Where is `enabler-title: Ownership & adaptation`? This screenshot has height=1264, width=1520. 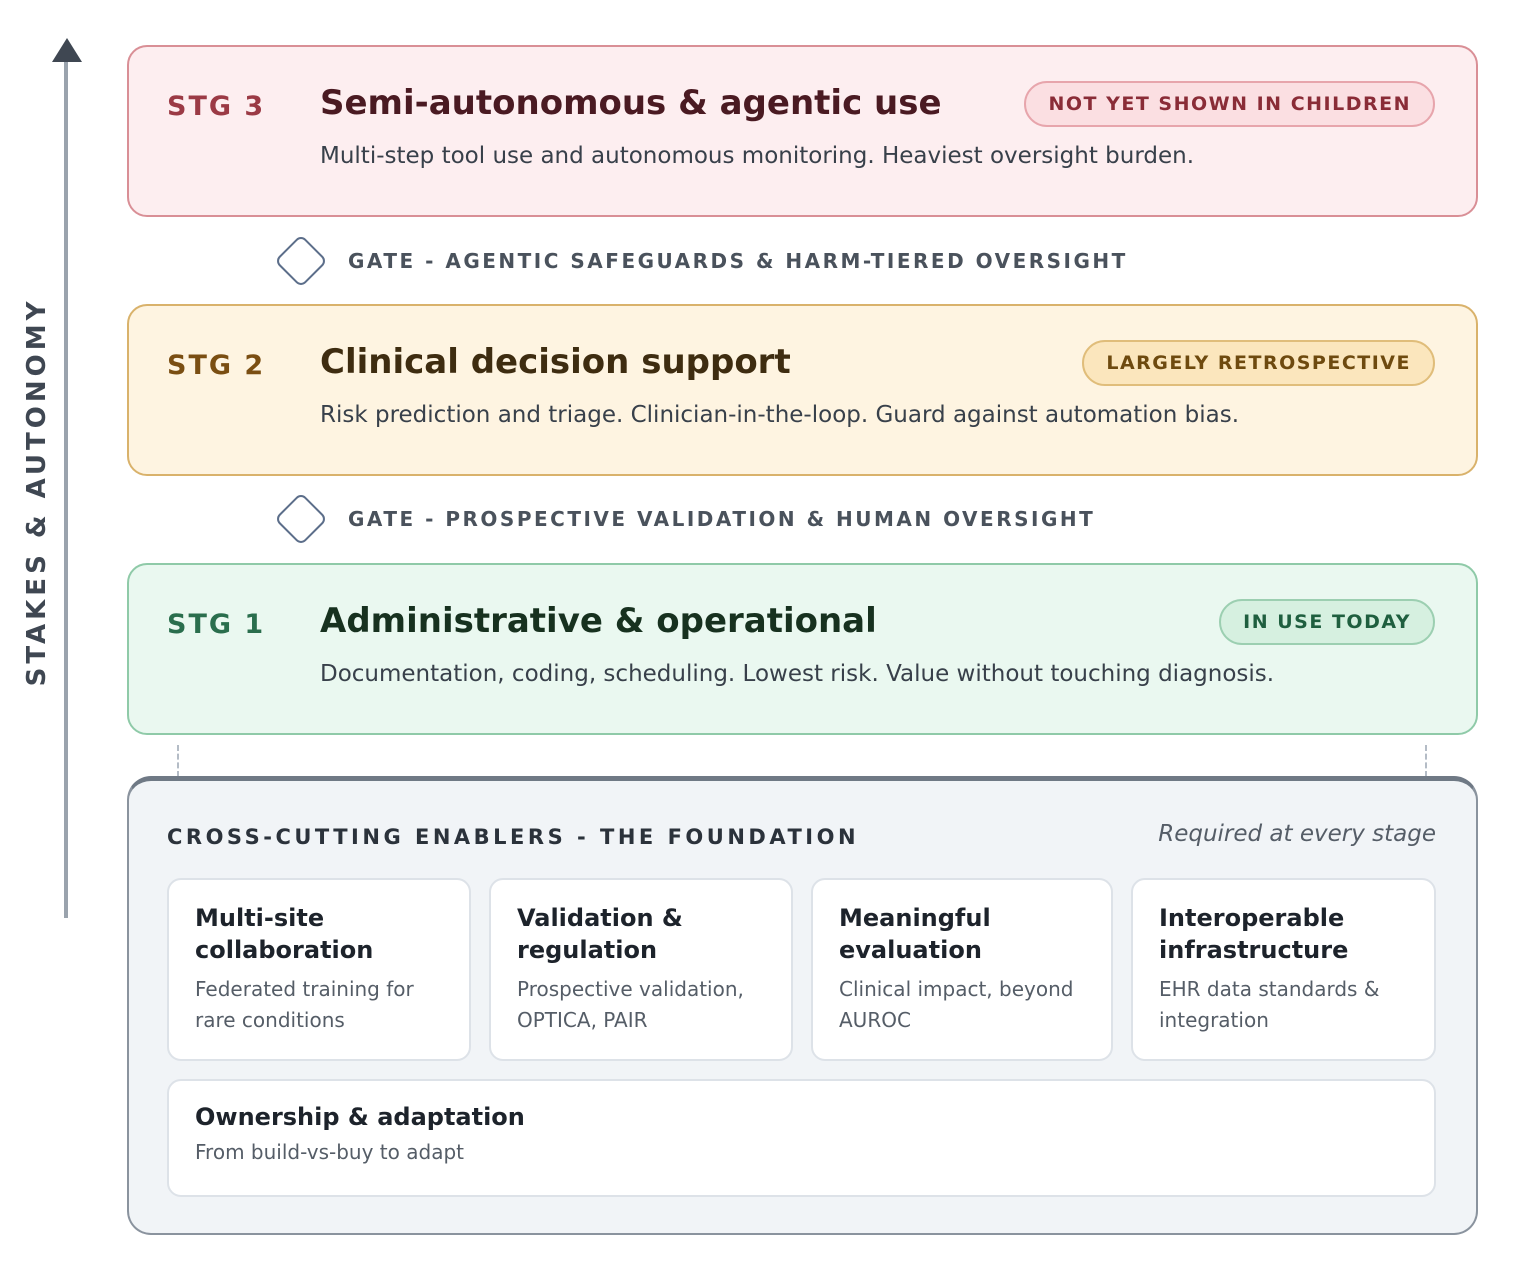 enabler-title: Ownership & adaptation is located at coordinates (360, 1117).